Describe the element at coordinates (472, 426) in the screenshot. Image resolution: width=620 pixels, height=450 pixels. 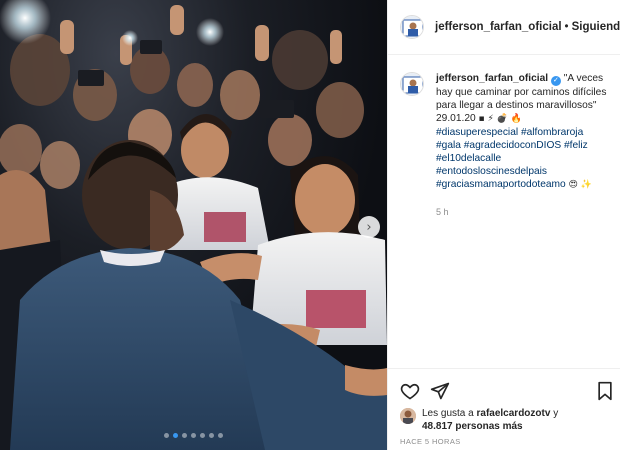
I see `likes-count: 48.817 personas más` at that location.